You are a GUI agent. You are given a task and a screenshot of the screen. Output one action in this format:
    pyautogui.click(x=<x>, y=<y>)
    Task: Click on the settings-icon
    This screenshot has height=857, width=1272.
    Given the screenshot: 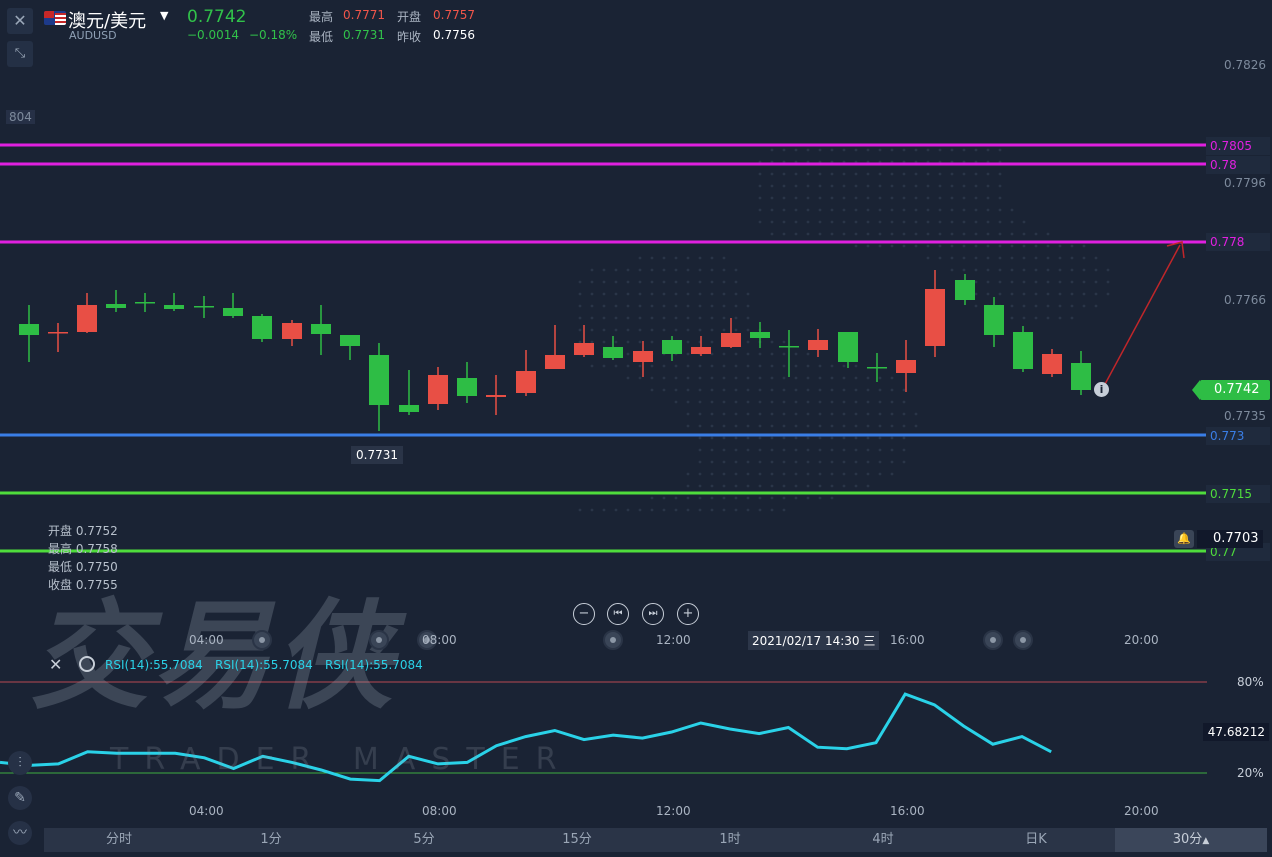 What is the action you would take?
    pyautogui.click(x=87, y=664)
    